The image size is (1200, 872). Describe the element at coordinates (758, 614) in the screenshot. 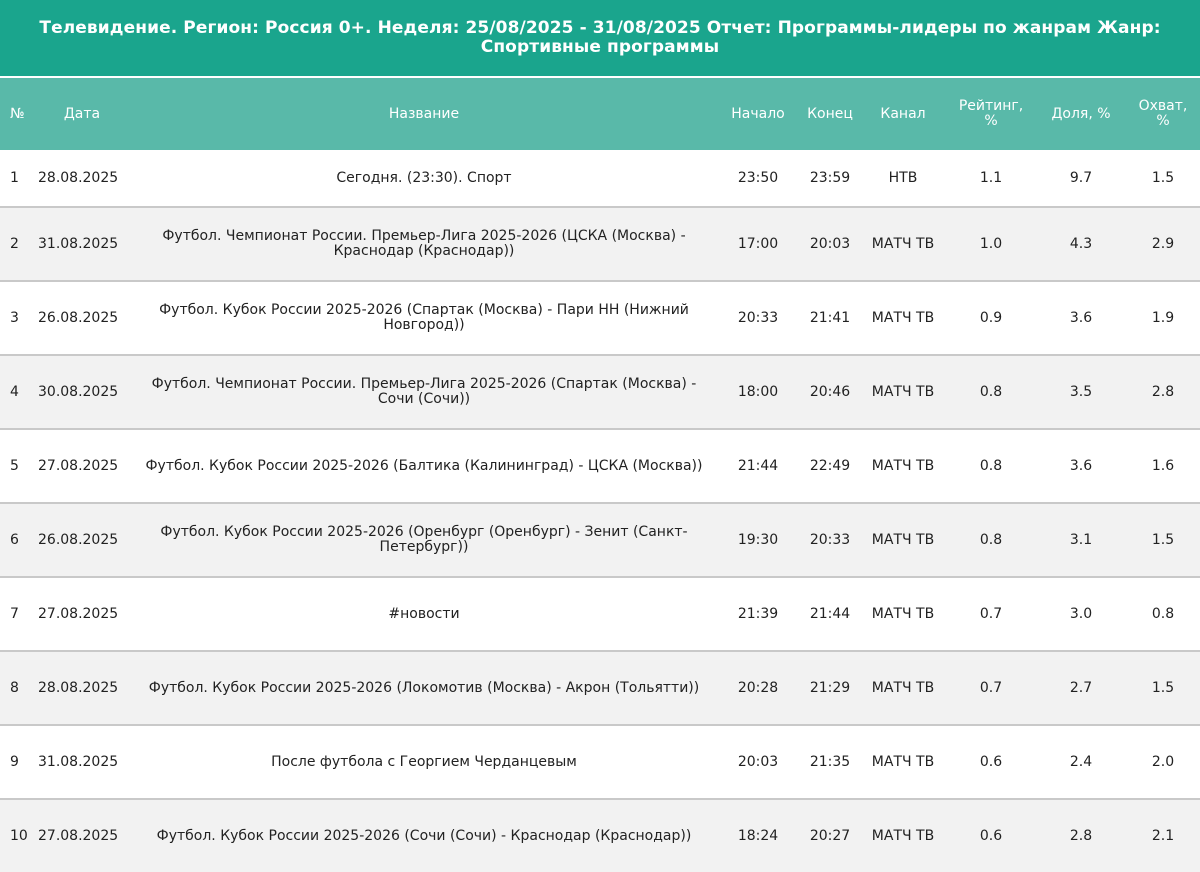

I see `cell-start: 21:39` at that location.